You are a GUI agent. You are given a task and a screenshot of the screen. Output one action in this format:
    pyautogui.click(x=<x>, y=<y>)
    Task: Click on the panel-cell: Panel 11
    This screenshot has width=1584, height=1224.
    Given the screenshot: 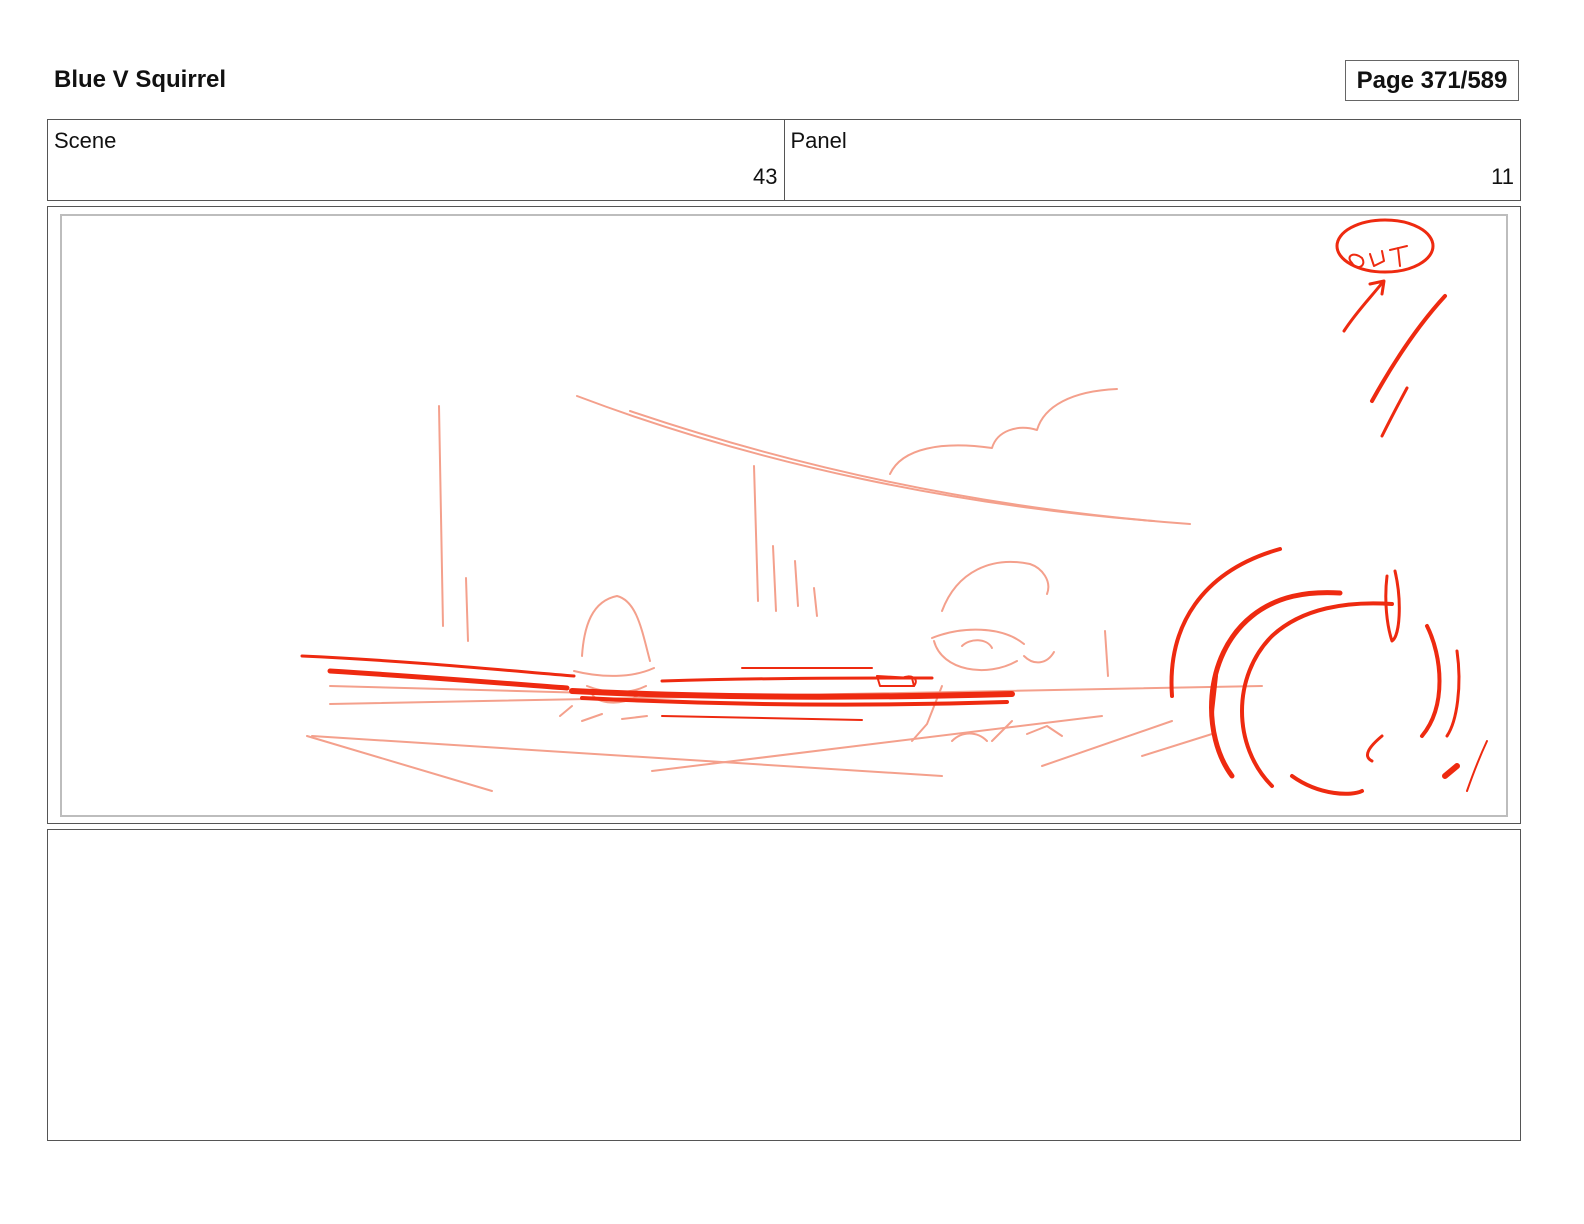 What is the action you would take?
    pyautogui.click(x=1152, y=160)
    